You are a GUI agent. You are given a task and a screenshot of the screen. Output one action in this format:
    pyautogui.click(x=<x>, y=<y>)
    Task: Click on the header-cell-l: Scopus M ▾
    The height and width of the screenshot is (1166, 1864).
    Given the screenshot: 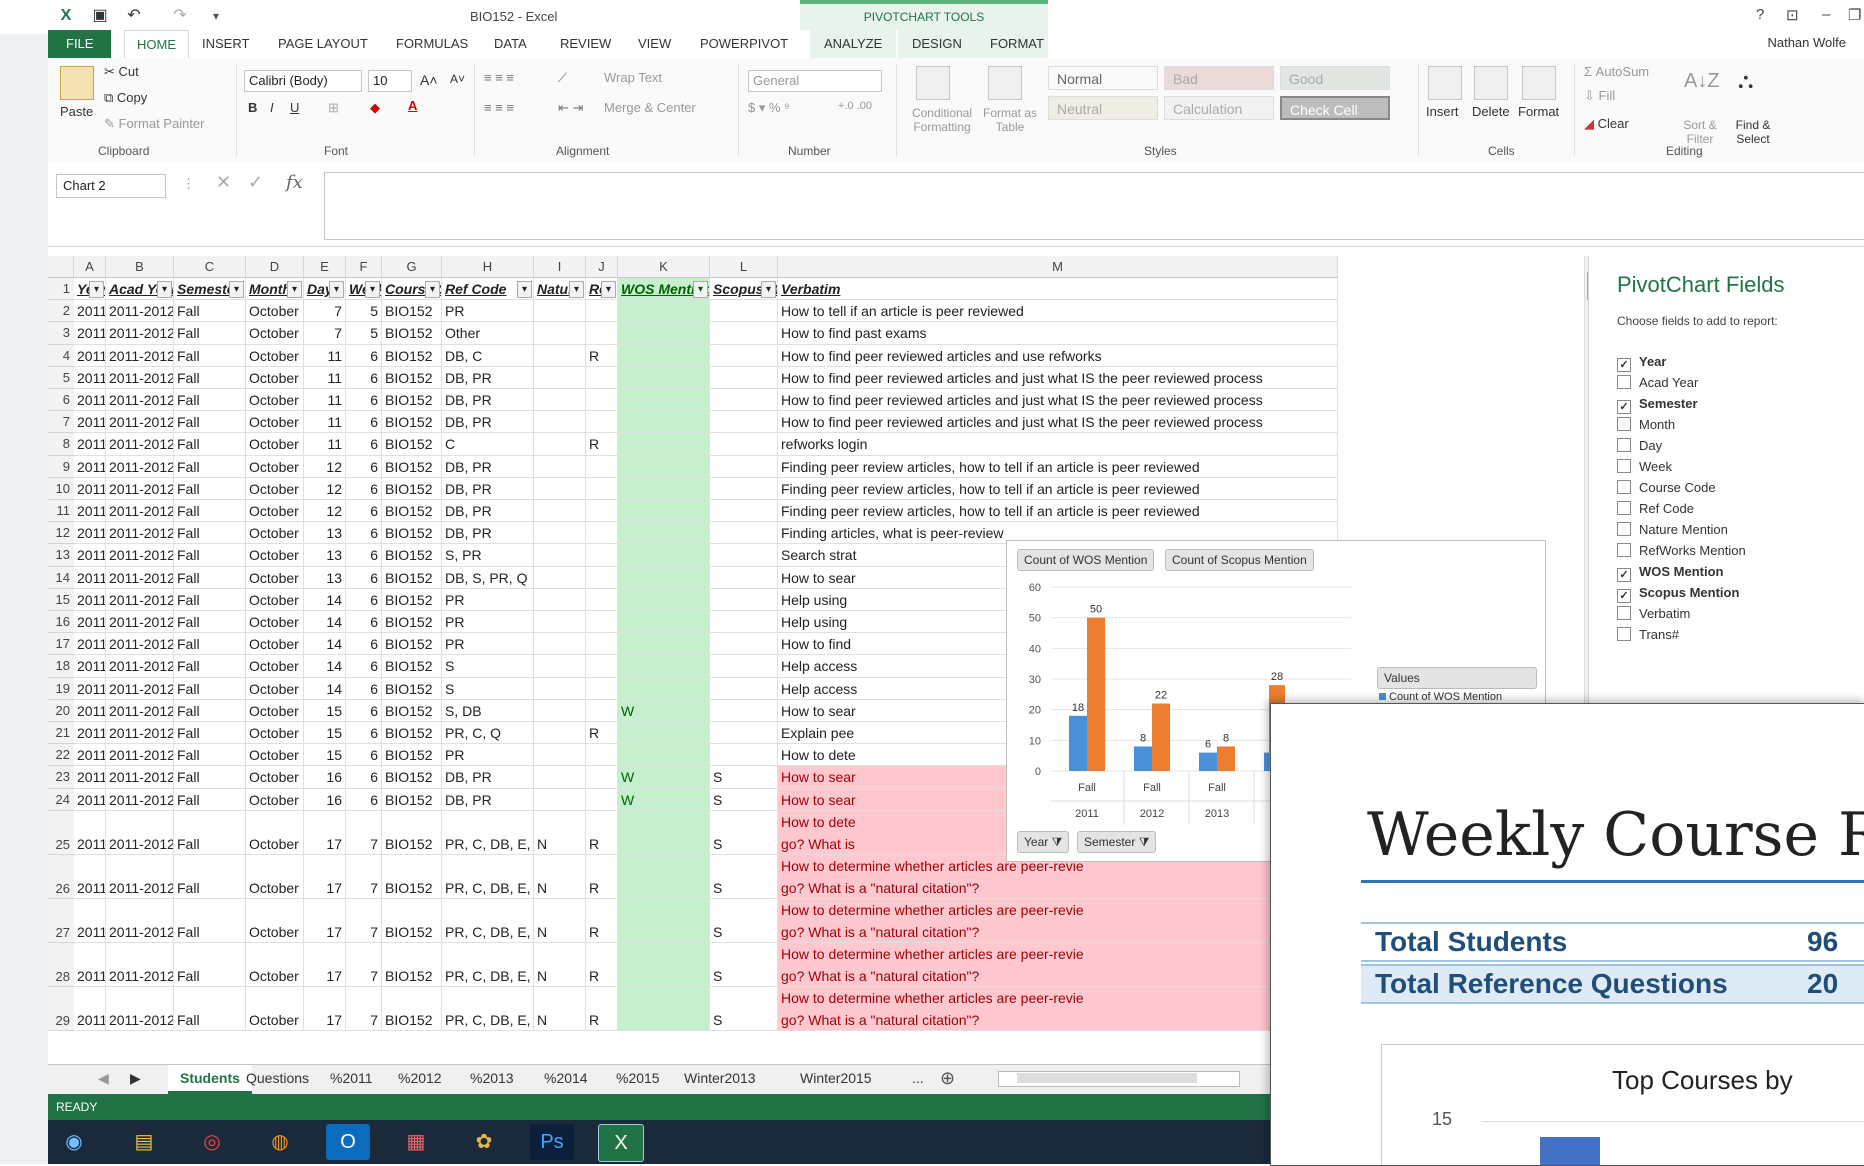 What is the action you would take?
    pyautogui.click(x=744, y=289)
    